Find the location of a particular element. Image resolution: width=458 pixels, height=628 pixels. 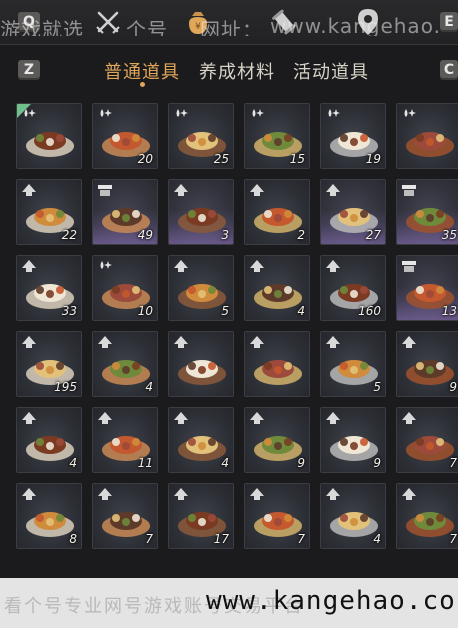

inventory-slot-braised-meat: 49 is located at coordinates (125, 212).